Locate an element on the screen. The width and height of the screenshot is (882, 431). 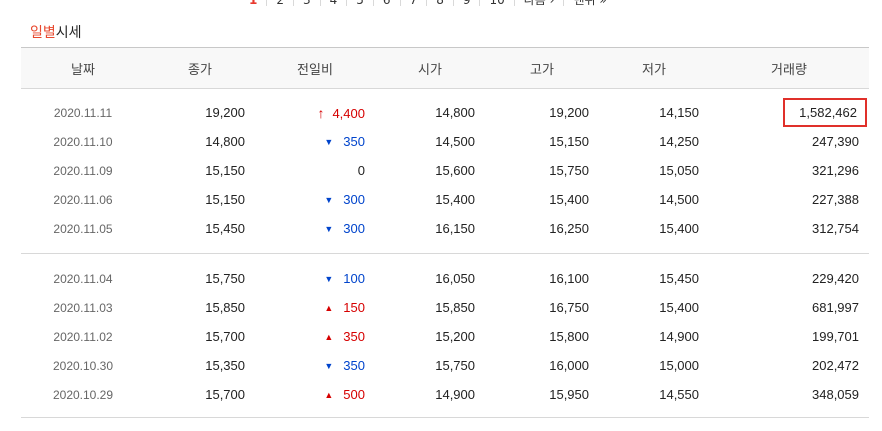
cell-date-value: 2020.11.05 is located at coordinates (83, 228).